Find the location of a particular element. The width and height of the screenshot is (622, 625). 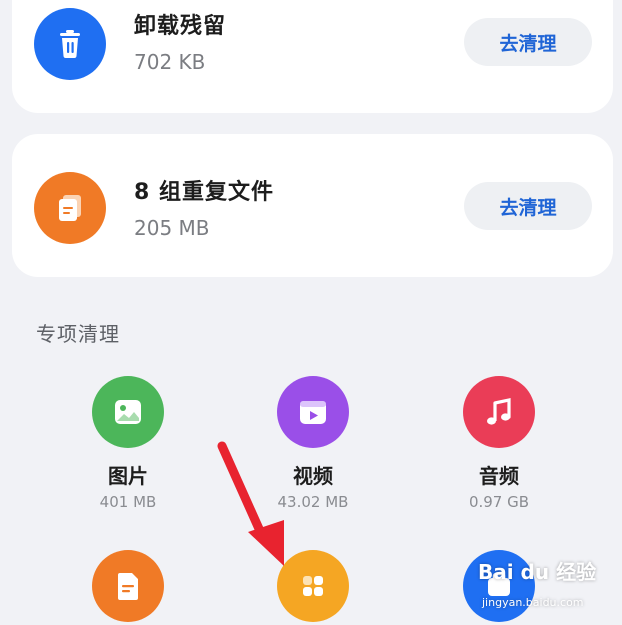

image-icon is located at coordinates (128, 412).